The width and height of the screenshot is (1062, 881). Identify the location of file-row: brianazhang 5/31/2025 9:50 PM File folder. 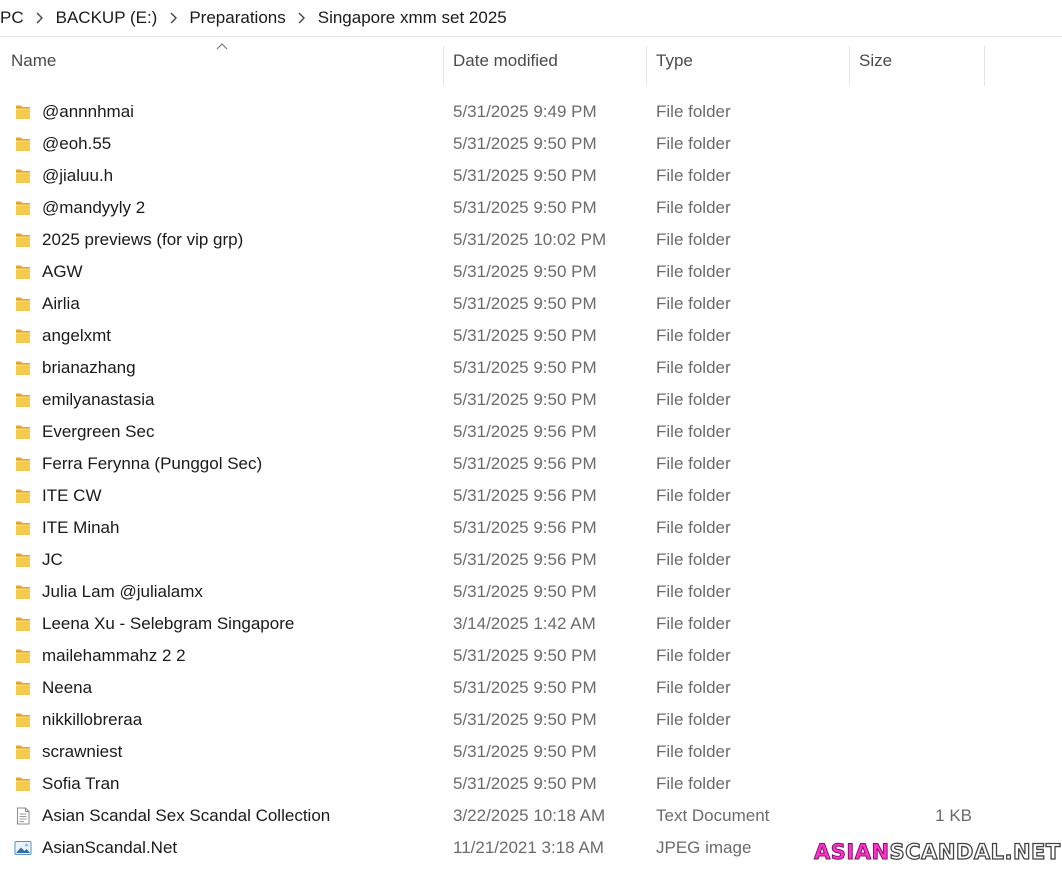
(500, 368).